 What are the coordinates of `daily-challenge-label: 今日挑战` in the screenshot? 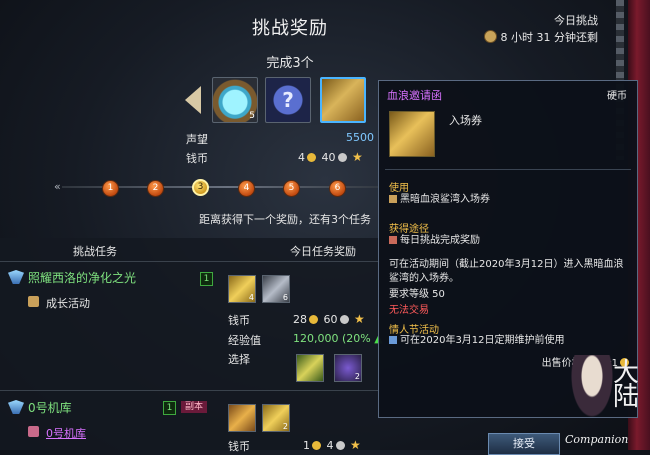 It's located at (576, 20).